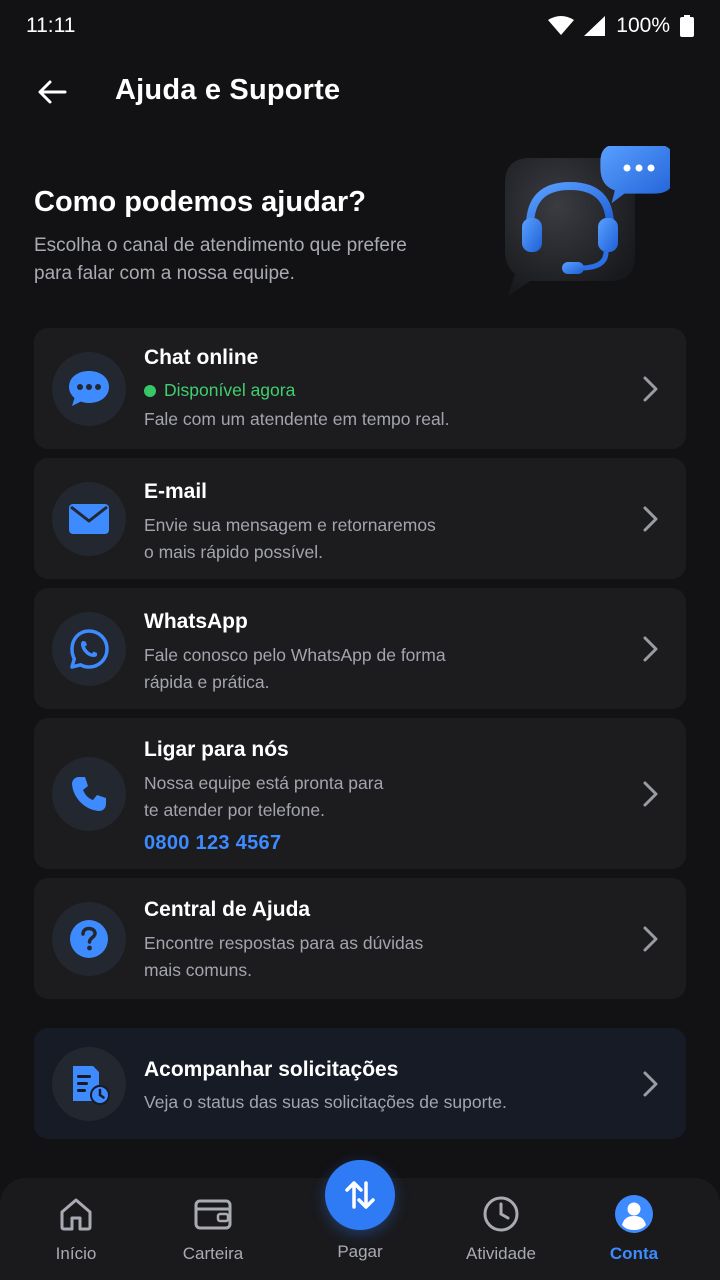  Describe the element at coordinates (76, 1253) in the screenshot. I see `nav-label-home: Início` at that location.